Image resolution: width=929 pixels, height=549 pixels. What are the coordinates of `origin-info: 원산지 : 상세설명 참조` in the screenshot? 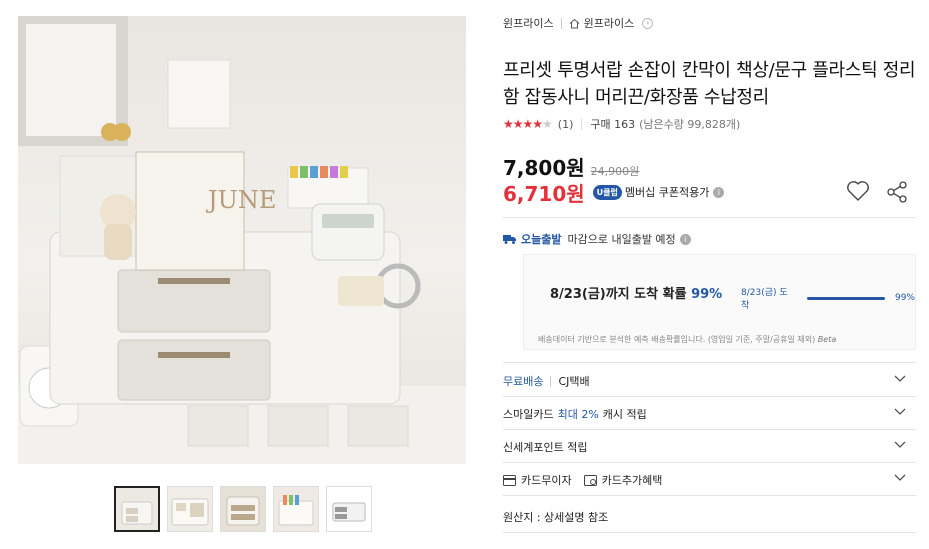 It's located at (556, 517).